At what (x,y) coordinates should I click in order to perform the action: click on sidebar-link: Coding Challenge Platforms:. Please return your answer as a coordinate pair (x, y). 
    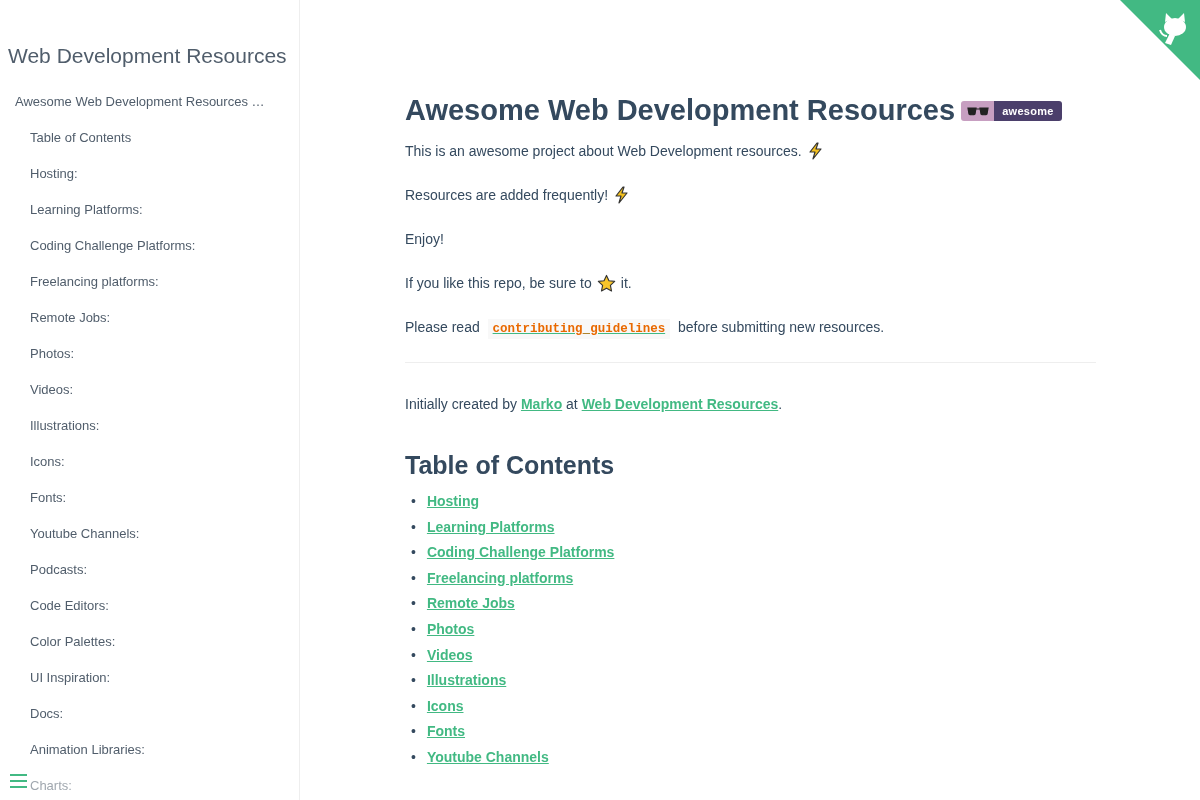
    Looking at the image, I should click on (113, 246).